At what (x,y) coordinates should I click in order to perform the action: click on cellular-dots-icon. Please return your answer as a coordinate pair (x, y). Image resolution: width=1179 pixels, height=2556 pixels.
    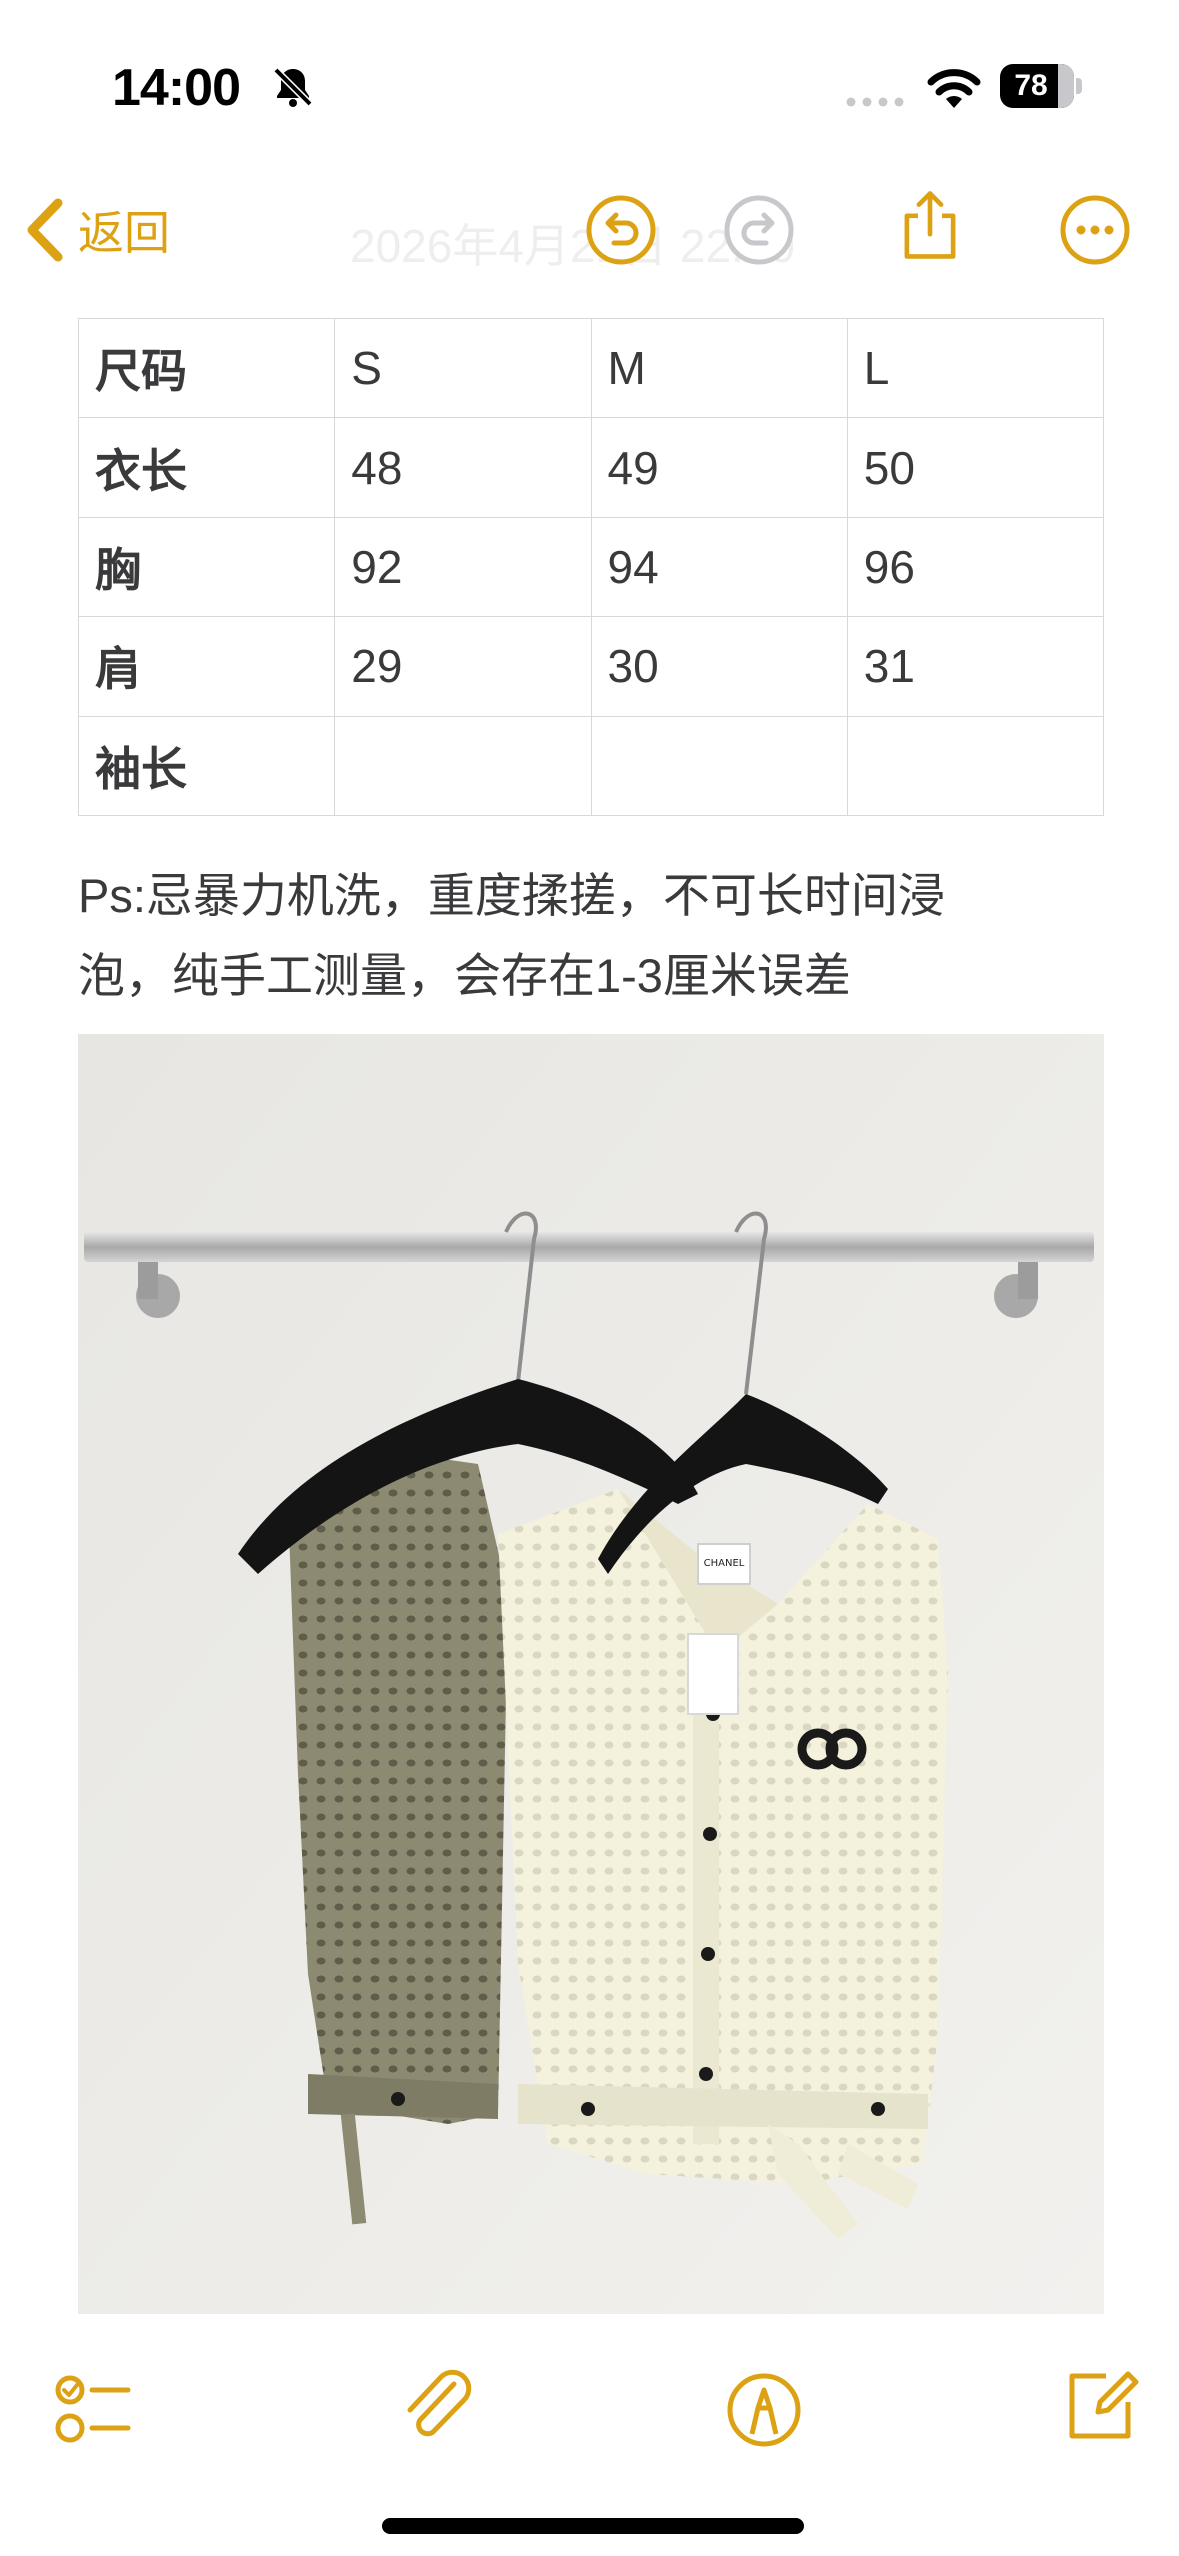
    Looking at the image, I should click on (875, 102).